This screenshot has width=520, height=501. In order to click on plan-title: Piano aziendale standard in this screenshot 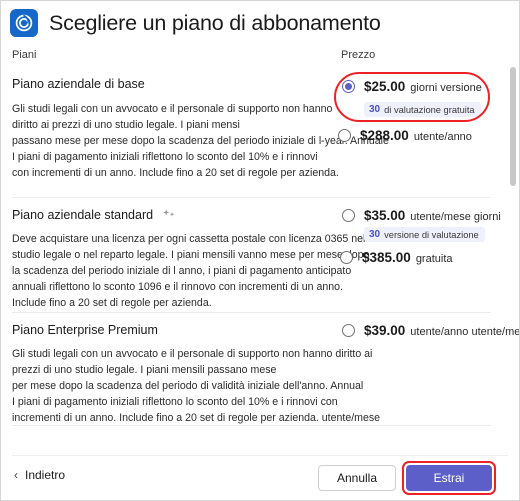, I will do `click(83, 215)`.